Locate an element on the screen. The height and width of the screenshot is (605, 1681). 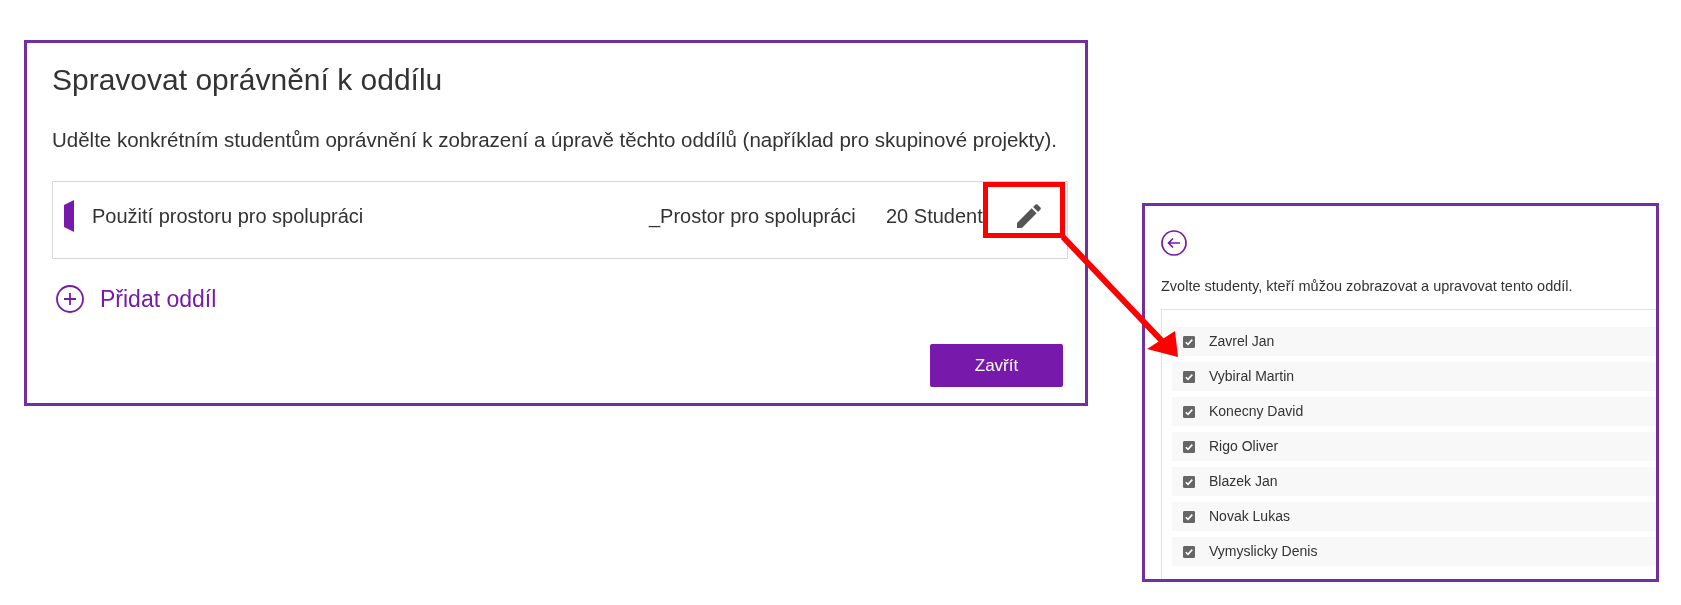
student-row: Konecny David is located at coordinates (1414, 411).